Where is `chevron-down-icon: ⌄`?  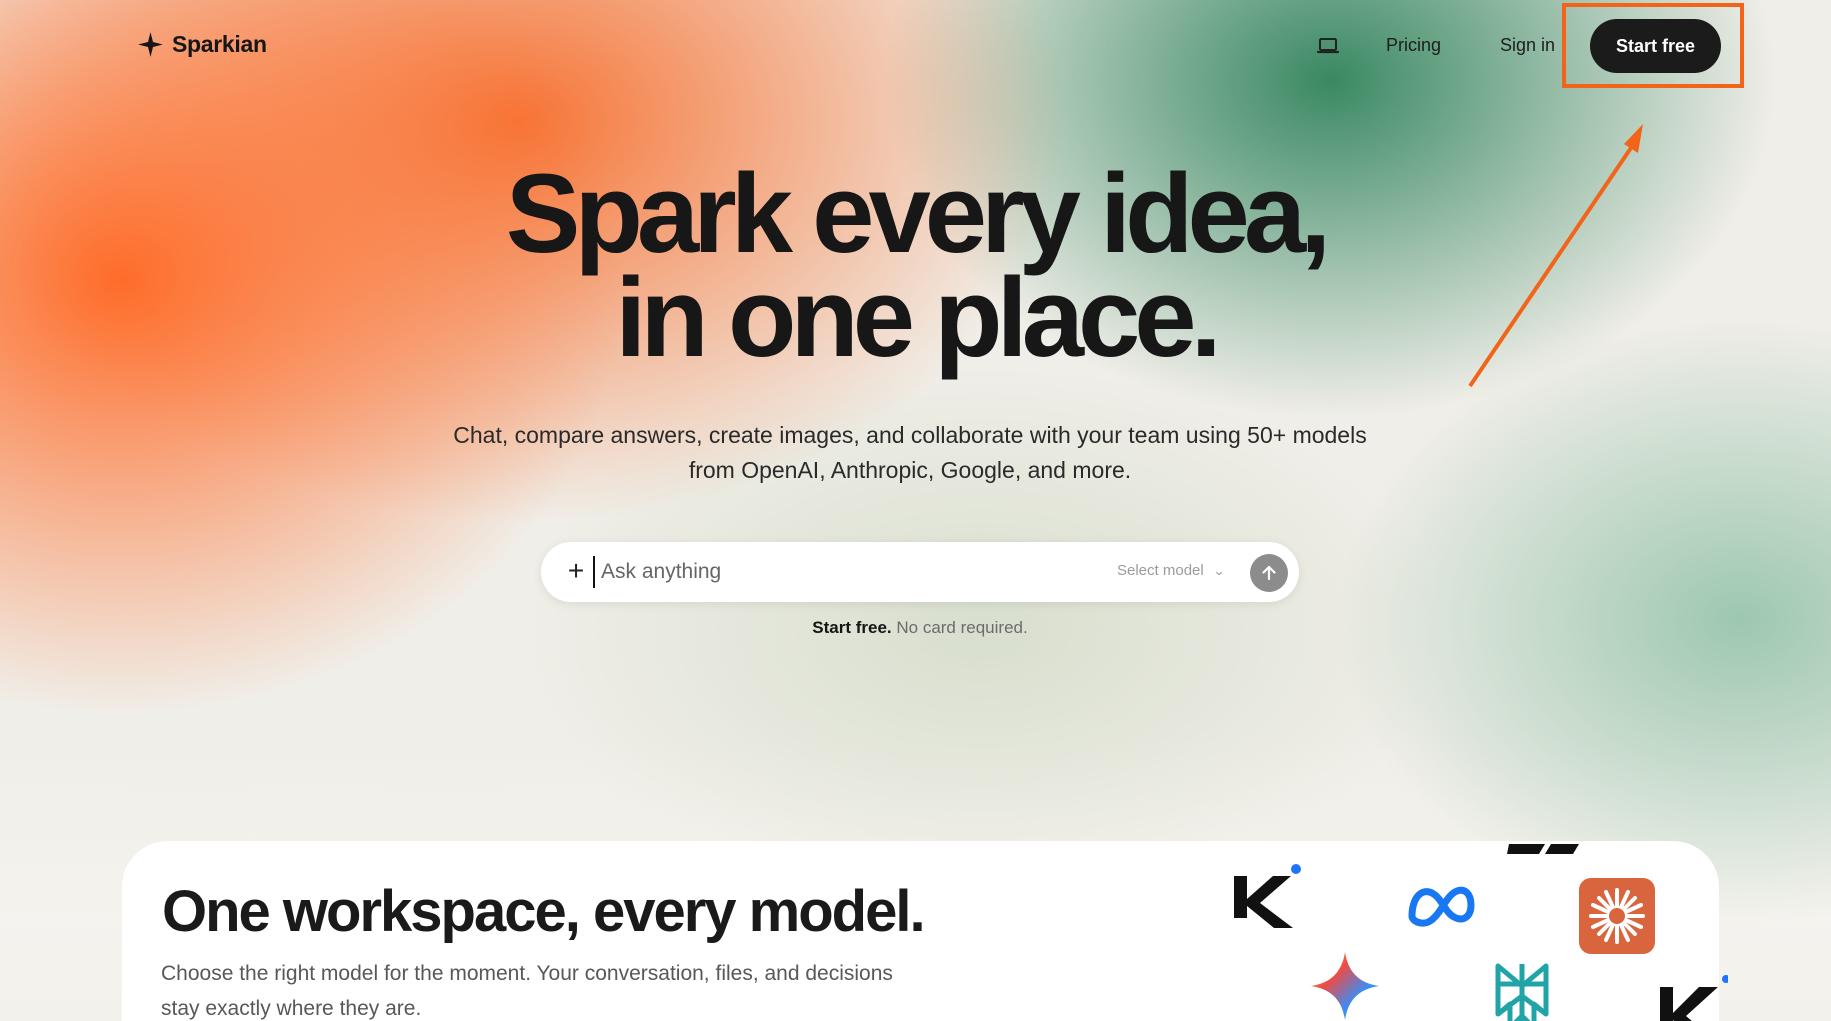 chevron-down-icon: ⌄ is located at coordinates (1218, 570).